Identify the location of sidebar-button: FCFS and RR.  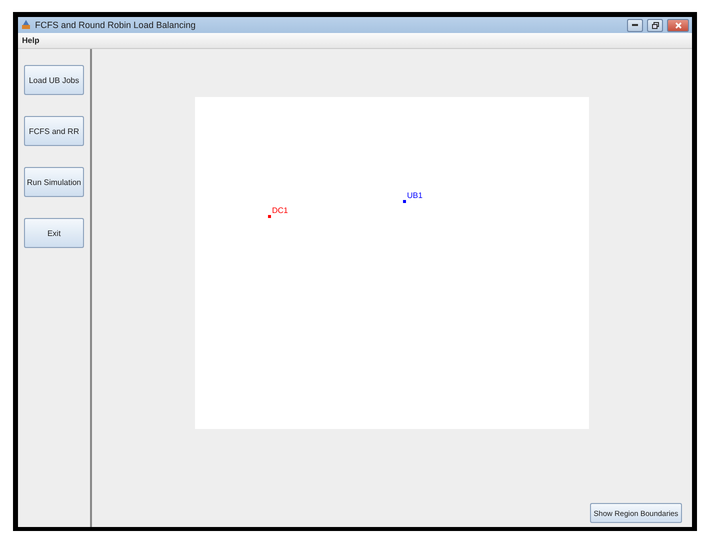
(54, 131).